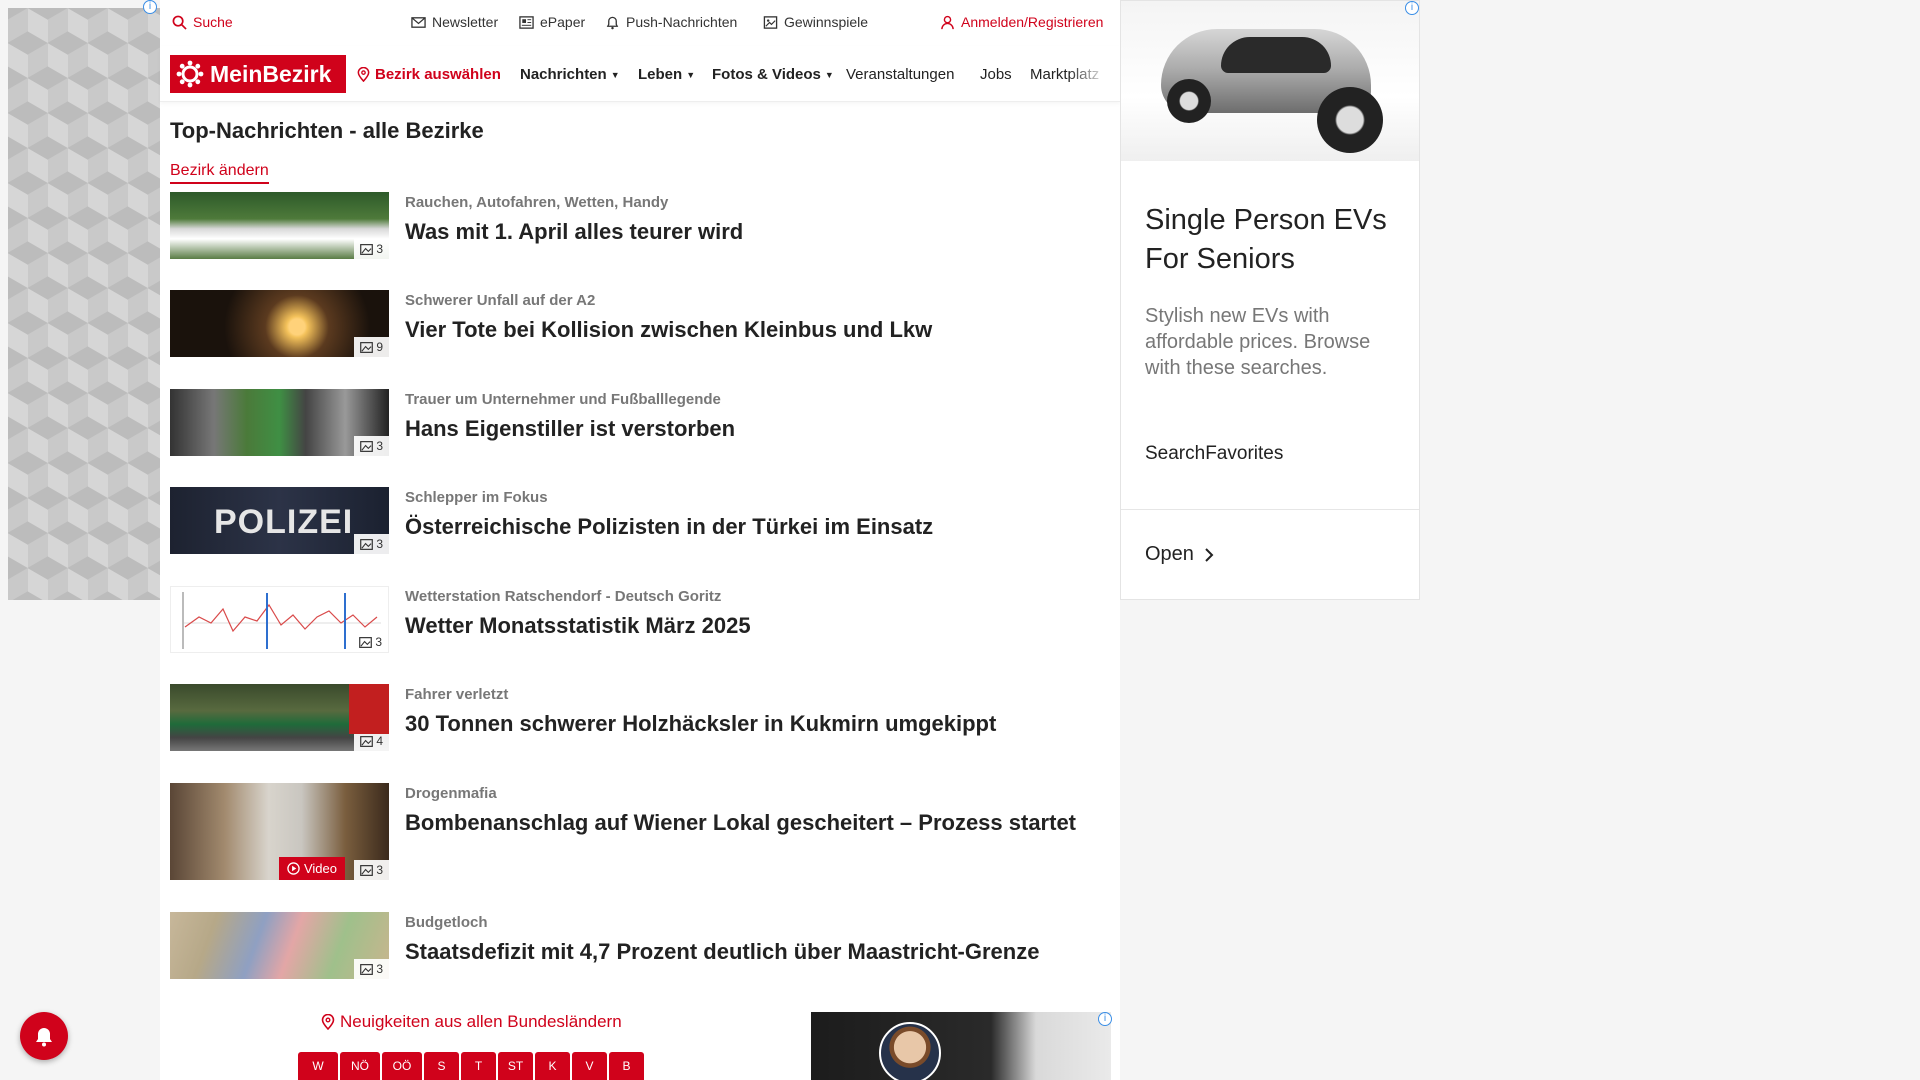  I want to click on region-tab-noe: NÖ, so click(360, 1066).